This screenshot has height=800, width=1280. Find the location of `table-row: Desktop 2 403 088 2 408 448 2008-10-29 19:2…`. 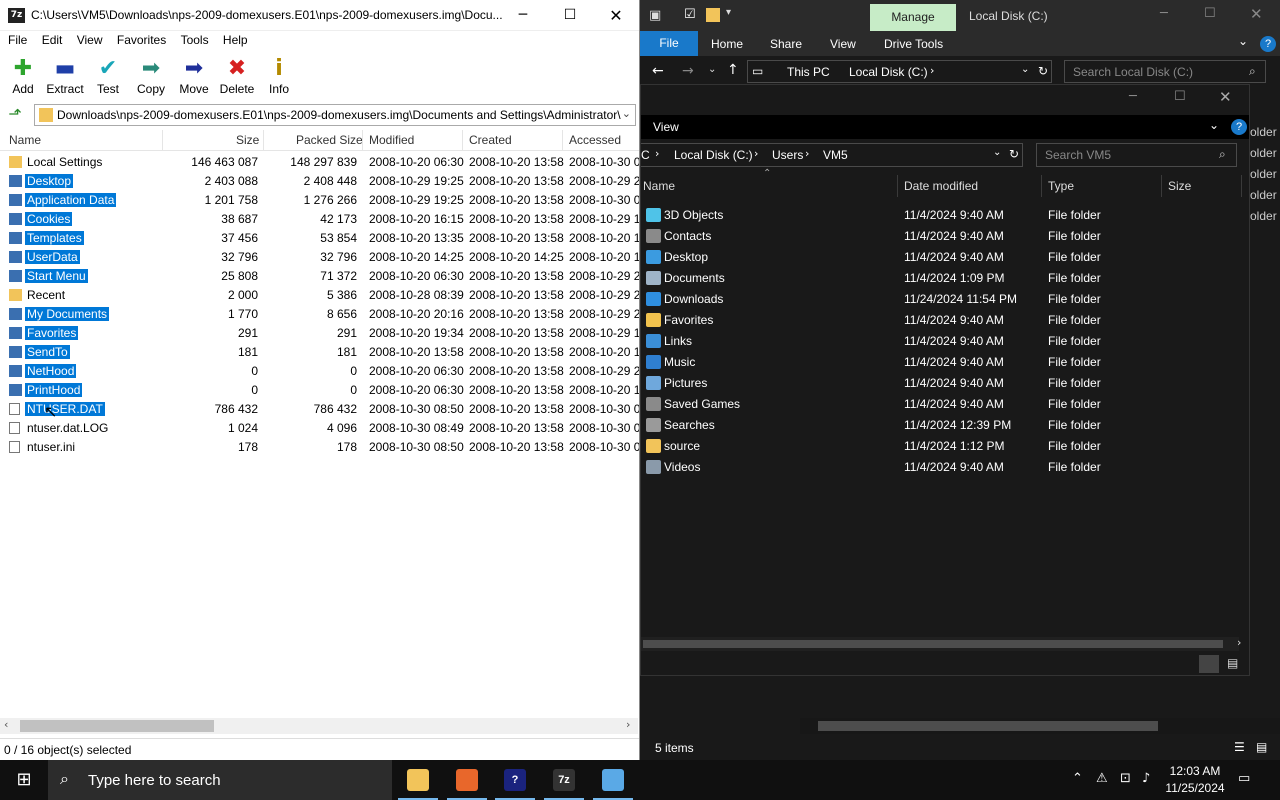

table-row: Desktop 2 403 088 2 408 448 2008-10-29 19:2… is located at coordinates (319, 181).